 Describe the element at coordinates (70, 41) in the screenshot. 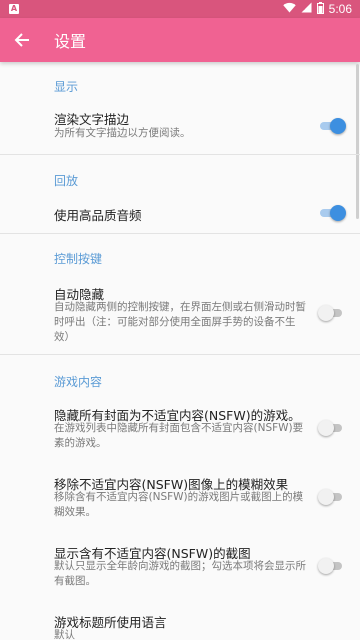

I see `page-title: 设置` at that location.